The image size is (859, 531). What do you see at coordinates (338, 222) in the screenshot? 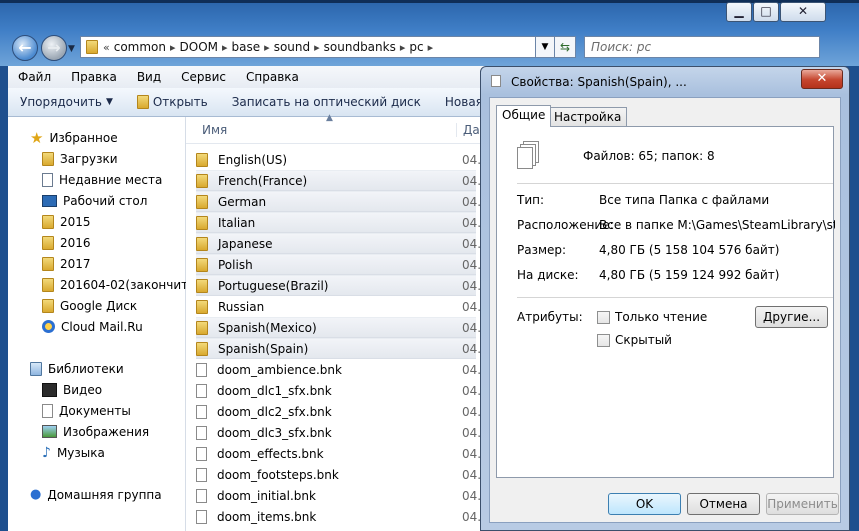
I see `folder-row: Italian 04.` at bounding box center [338, 222].